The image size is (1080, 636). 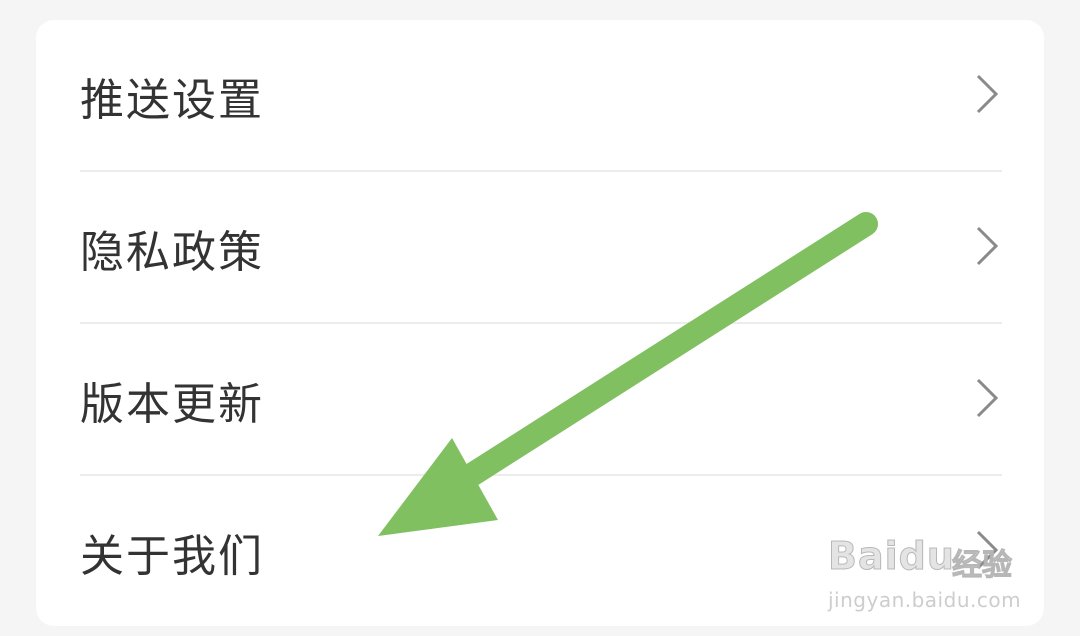 What do you see at coordinates (172, 252) in the screenshot?
I see `menu-item-label: 隐私政策` at bounding box center [172, 252].